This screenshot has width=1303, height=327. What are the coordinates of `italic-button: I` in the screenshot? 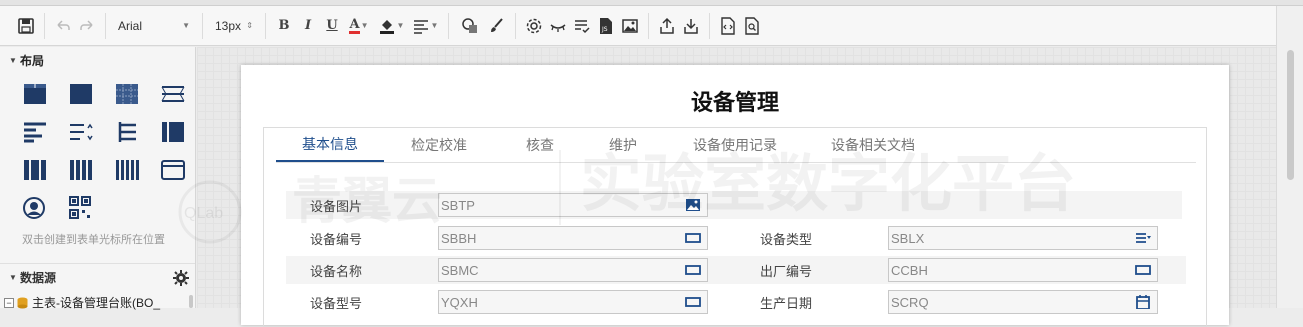 It's located at (308, 26).